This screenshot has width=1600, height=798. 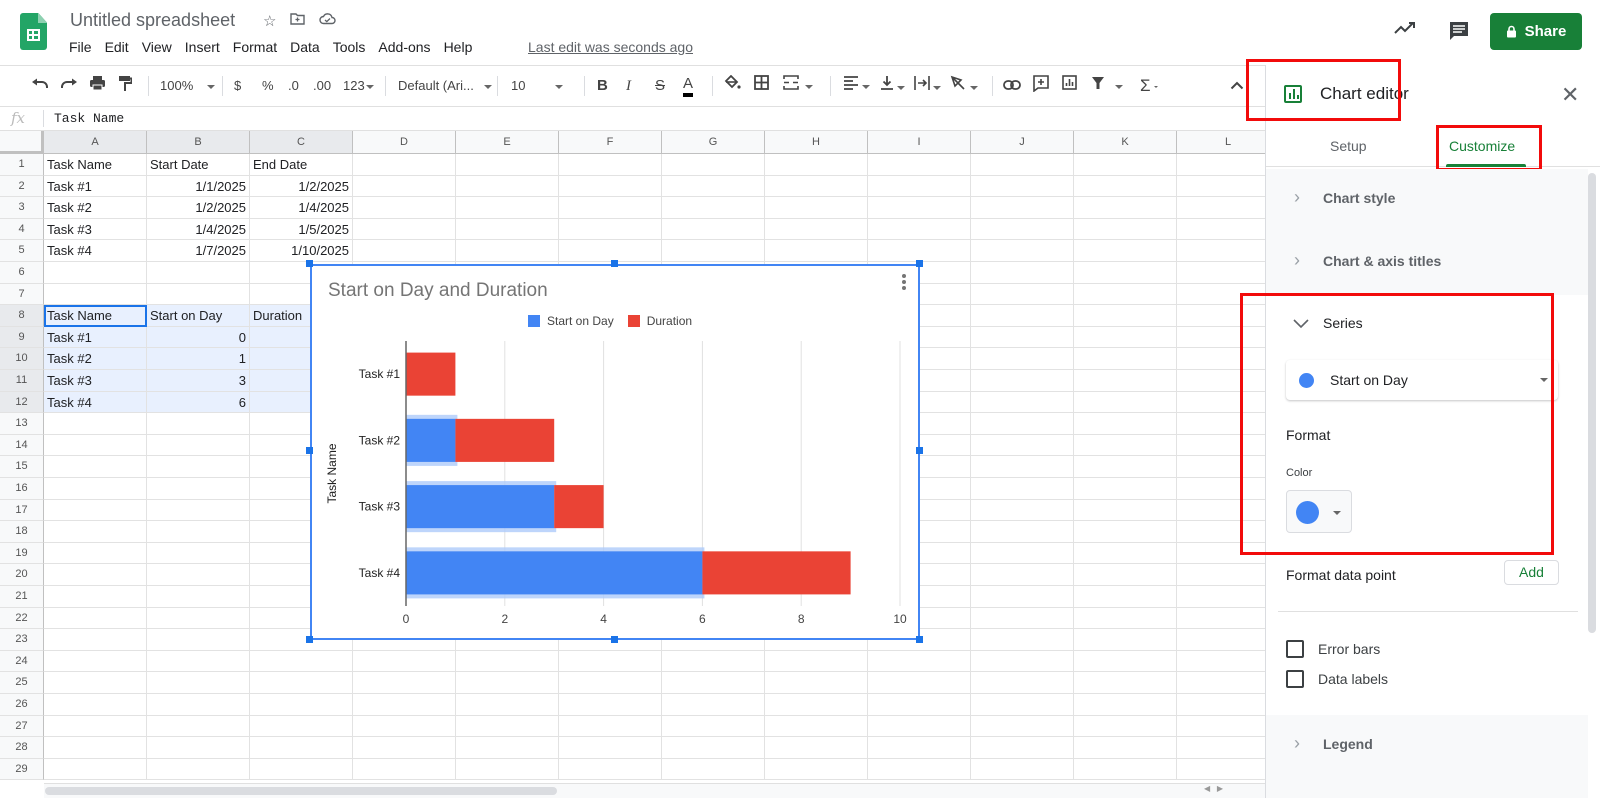 I want to click on cell-C4: 1/5/2025, so click(x=301, y=229).